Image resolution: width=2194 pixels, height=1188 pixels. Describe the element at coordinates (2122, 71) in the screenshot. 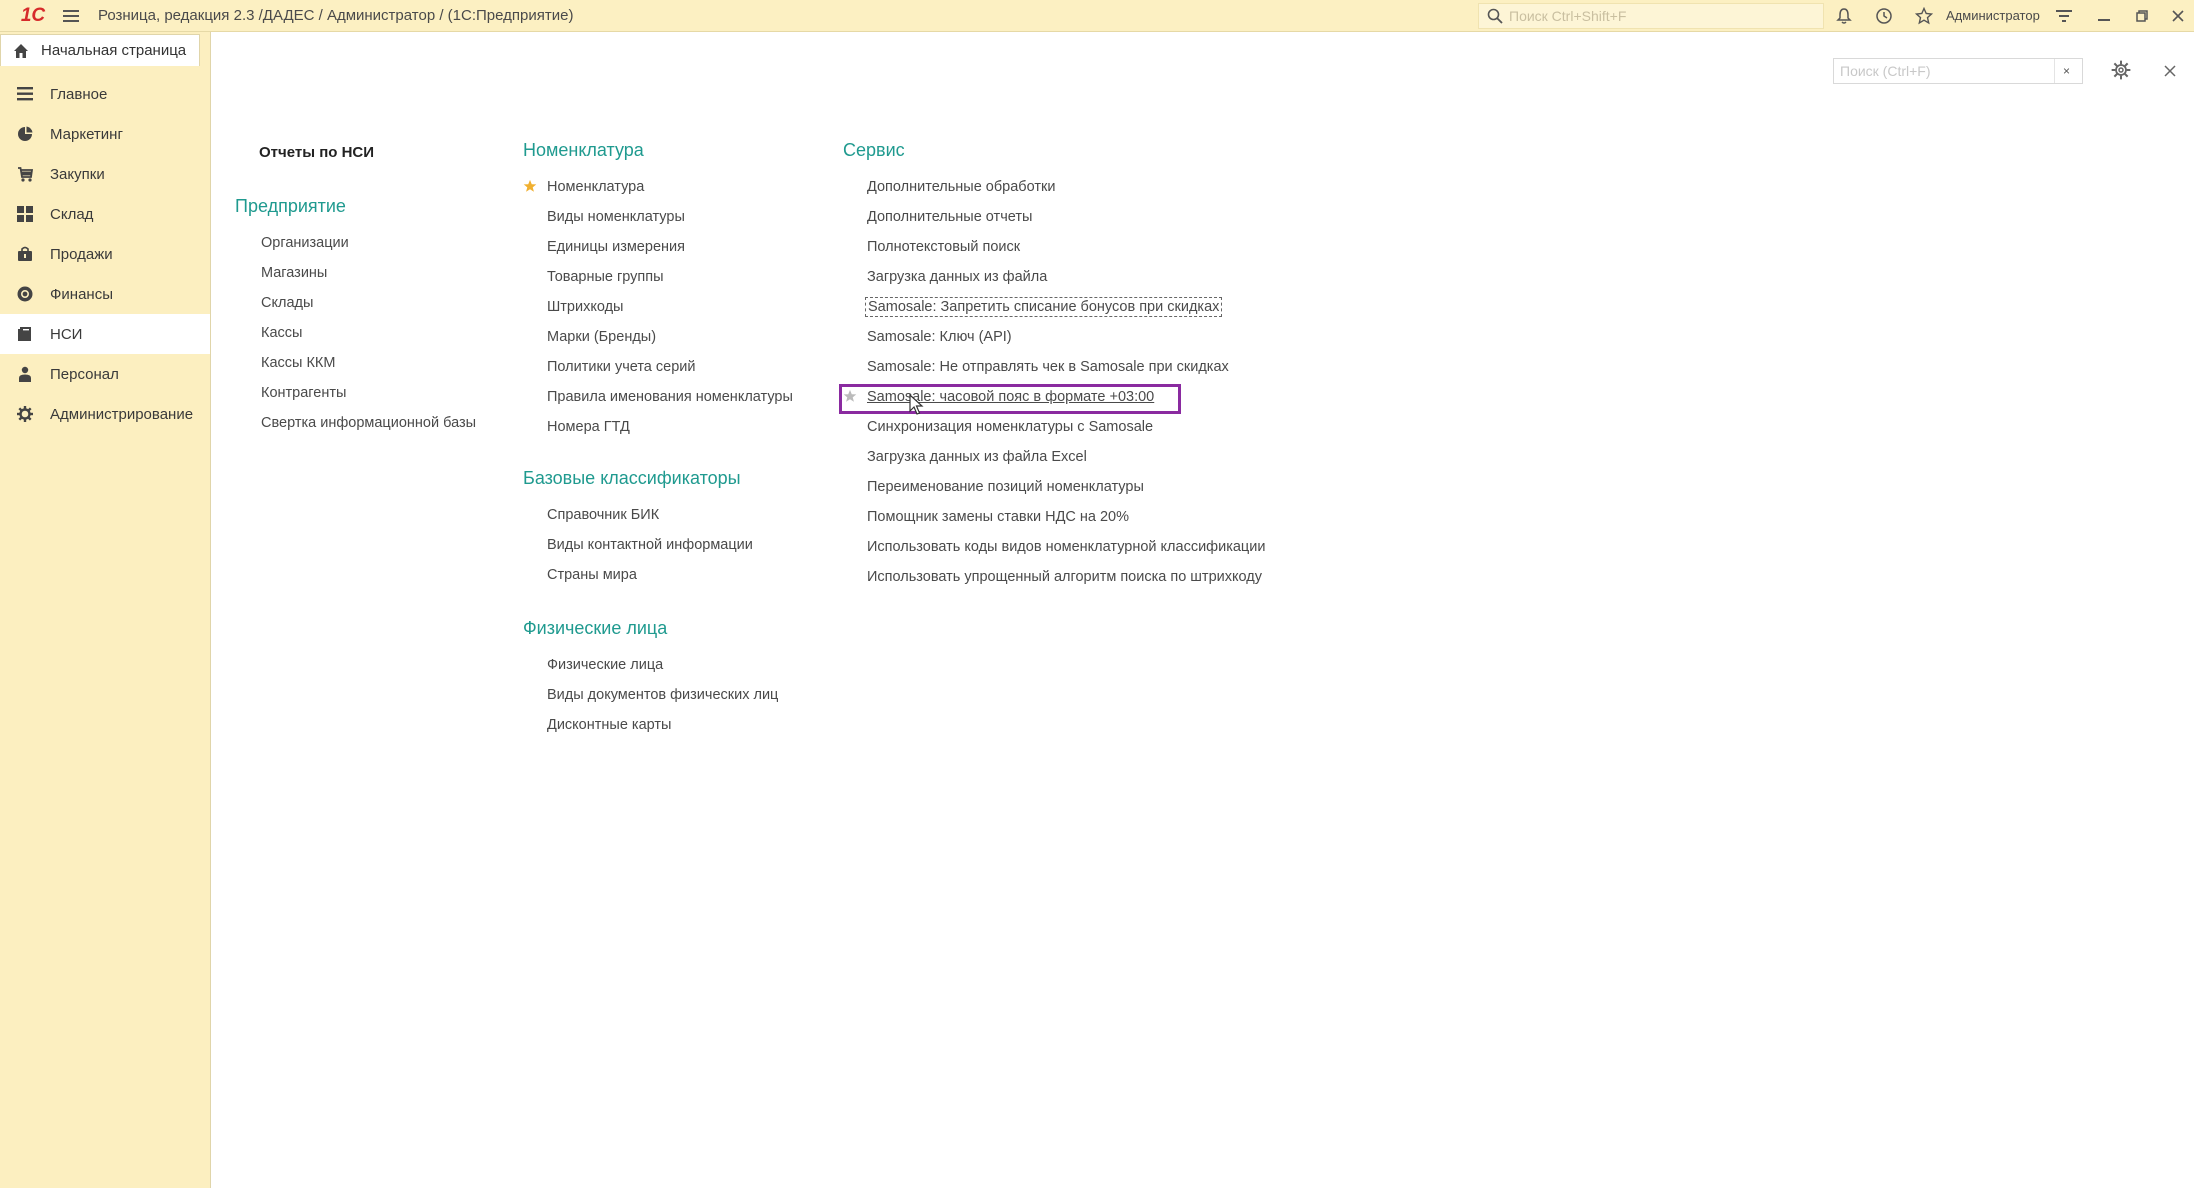

I see `settings-gear-icon` at that location.